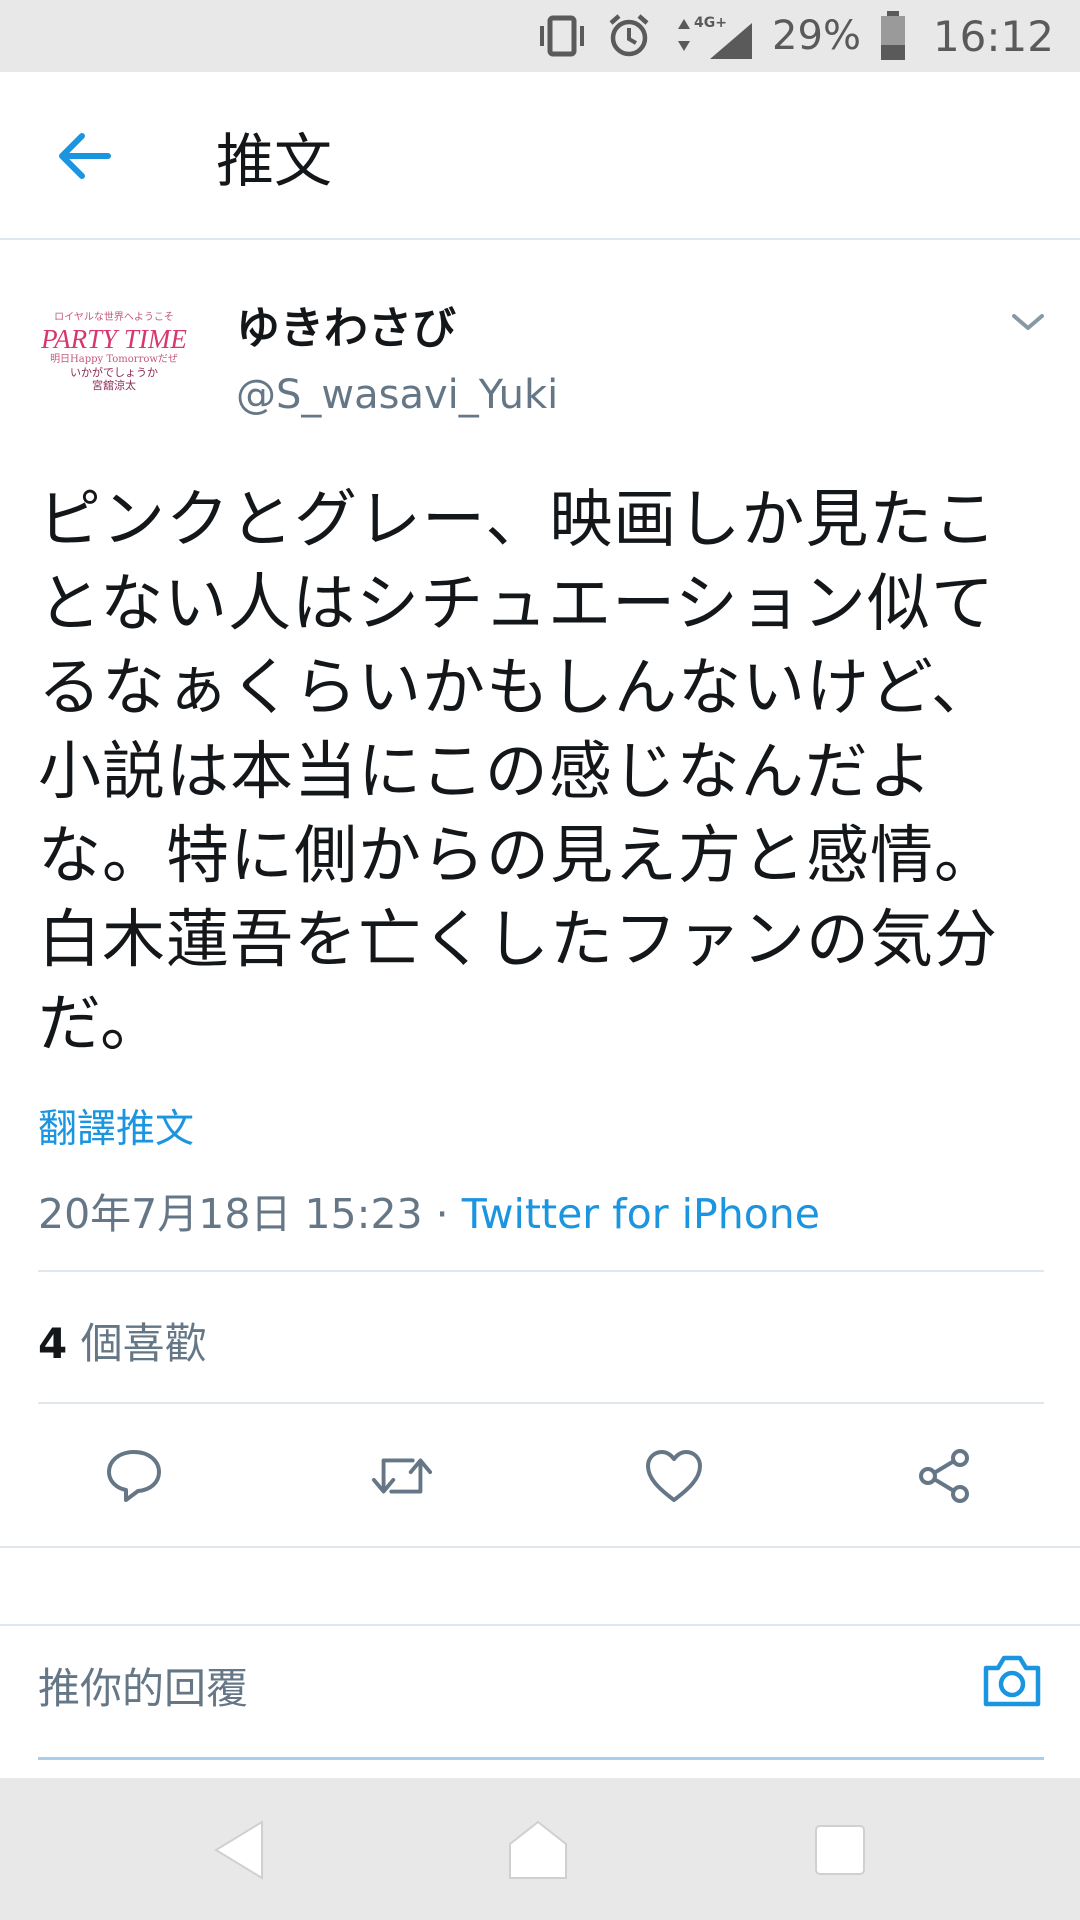  I want to click on page-title: 推文, so click(274, 161).